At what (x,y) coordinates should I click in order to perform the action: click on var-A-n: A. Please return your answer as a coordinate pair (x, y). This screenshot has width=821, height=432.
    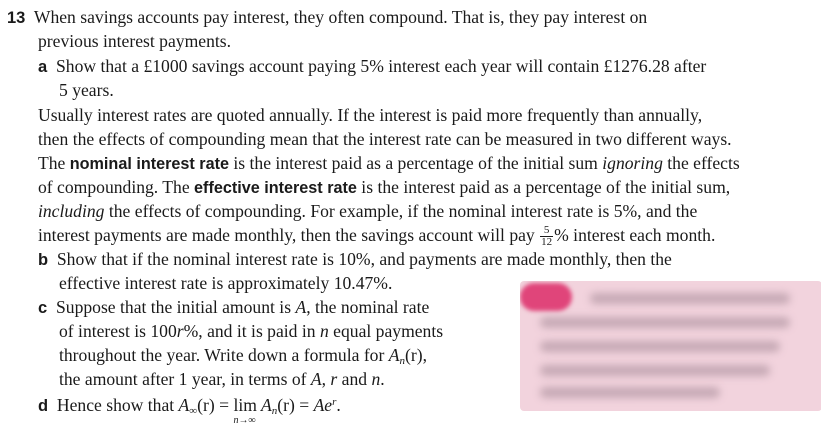
    Looking at the image, I should click on (394, 355).